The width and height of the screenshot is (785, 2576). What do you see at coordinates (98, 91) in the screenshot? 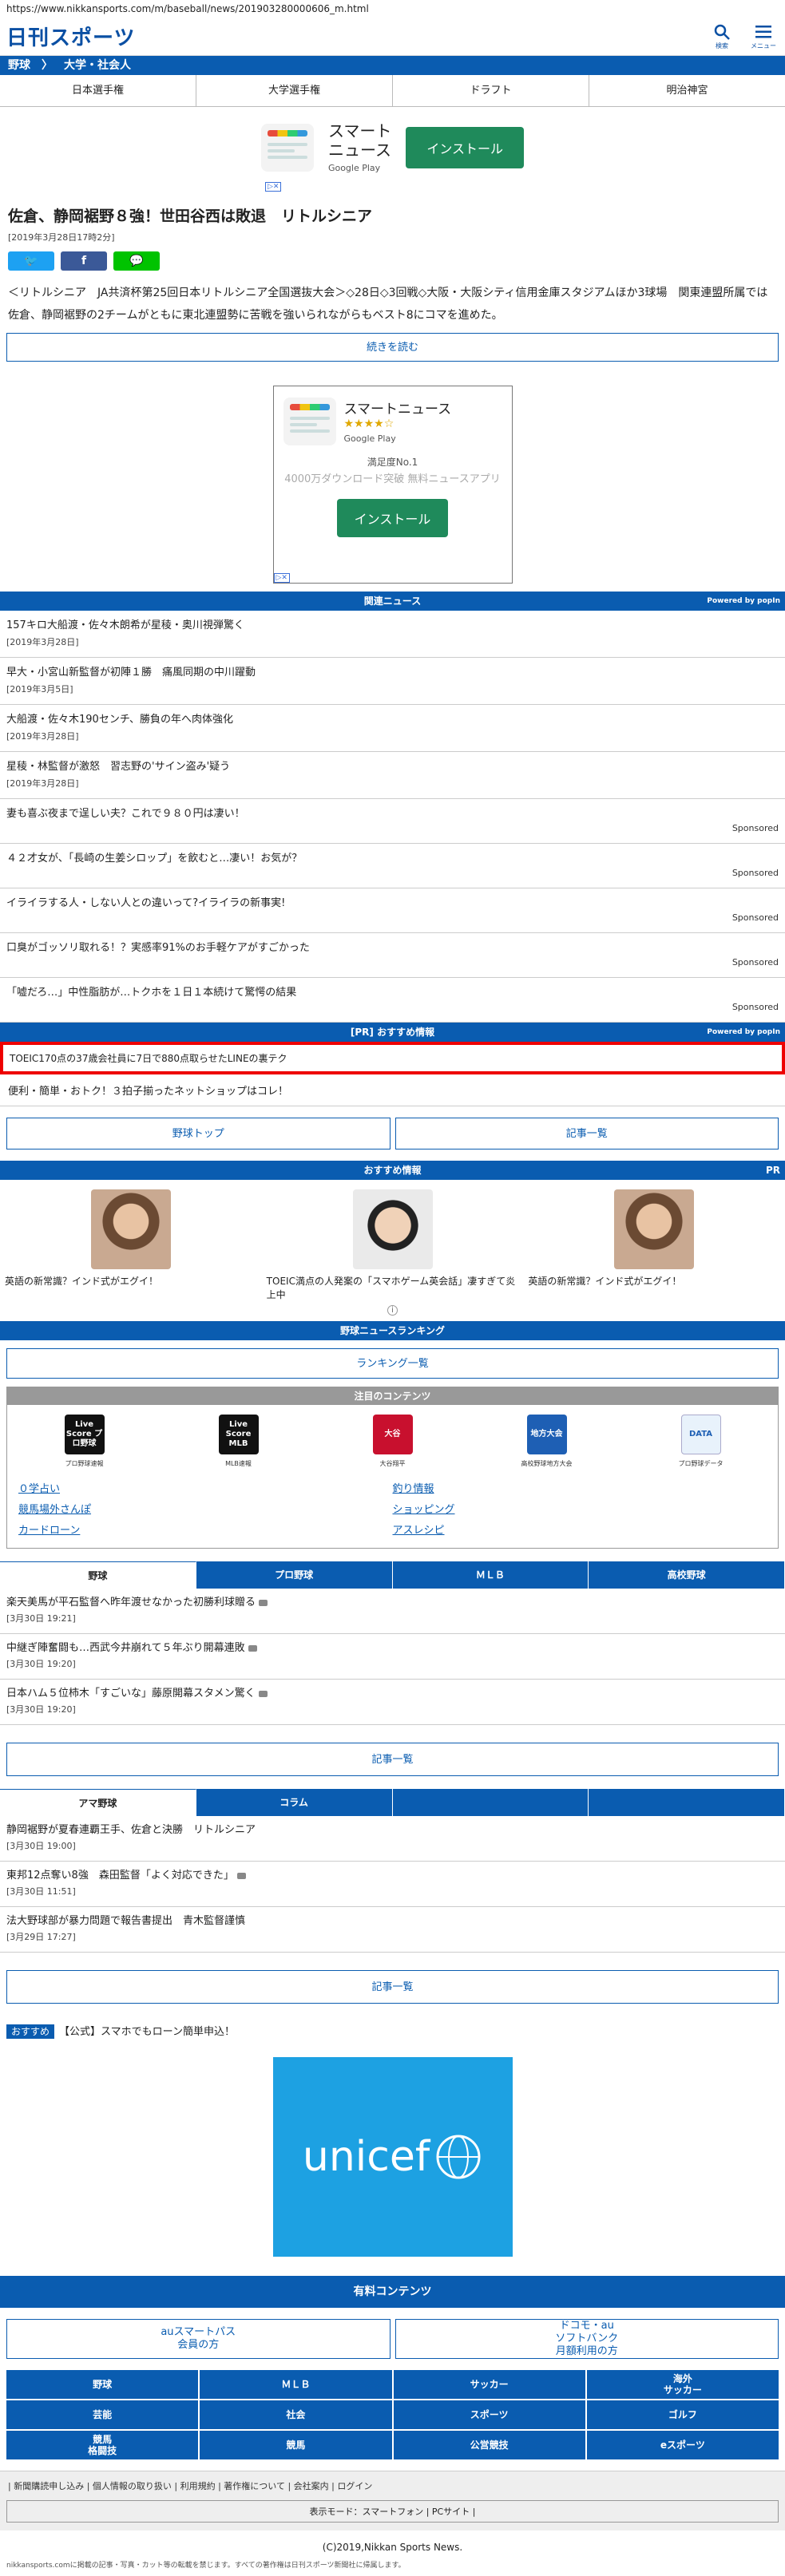
I see `subnav-item: 日本選手権` at bounding box center [98, 91].